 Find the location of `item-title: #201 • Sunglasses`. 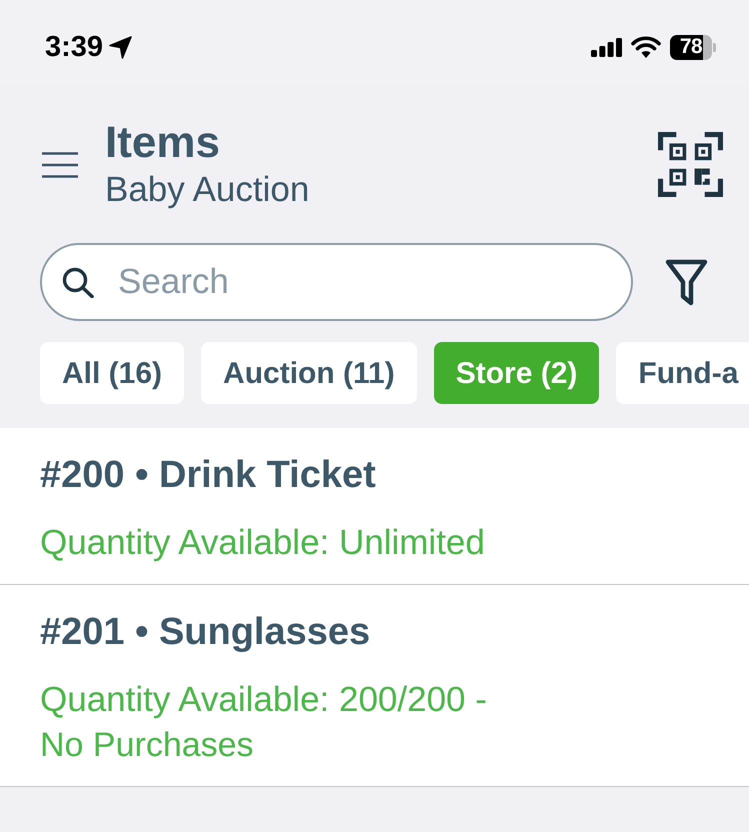

item-title: #201 • Sunglasses is located at coordinates (206, 632).